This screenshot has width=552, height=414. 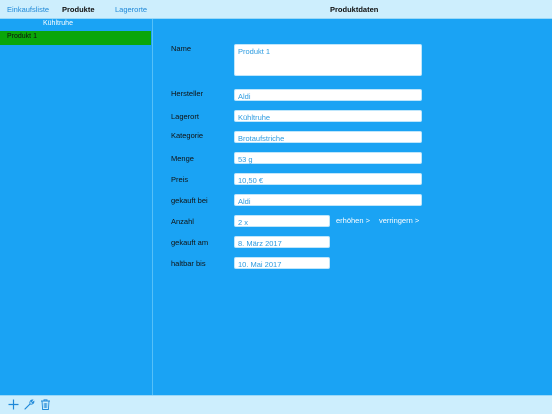 I want to click on name-label: Name, so click(x=181, y=48).